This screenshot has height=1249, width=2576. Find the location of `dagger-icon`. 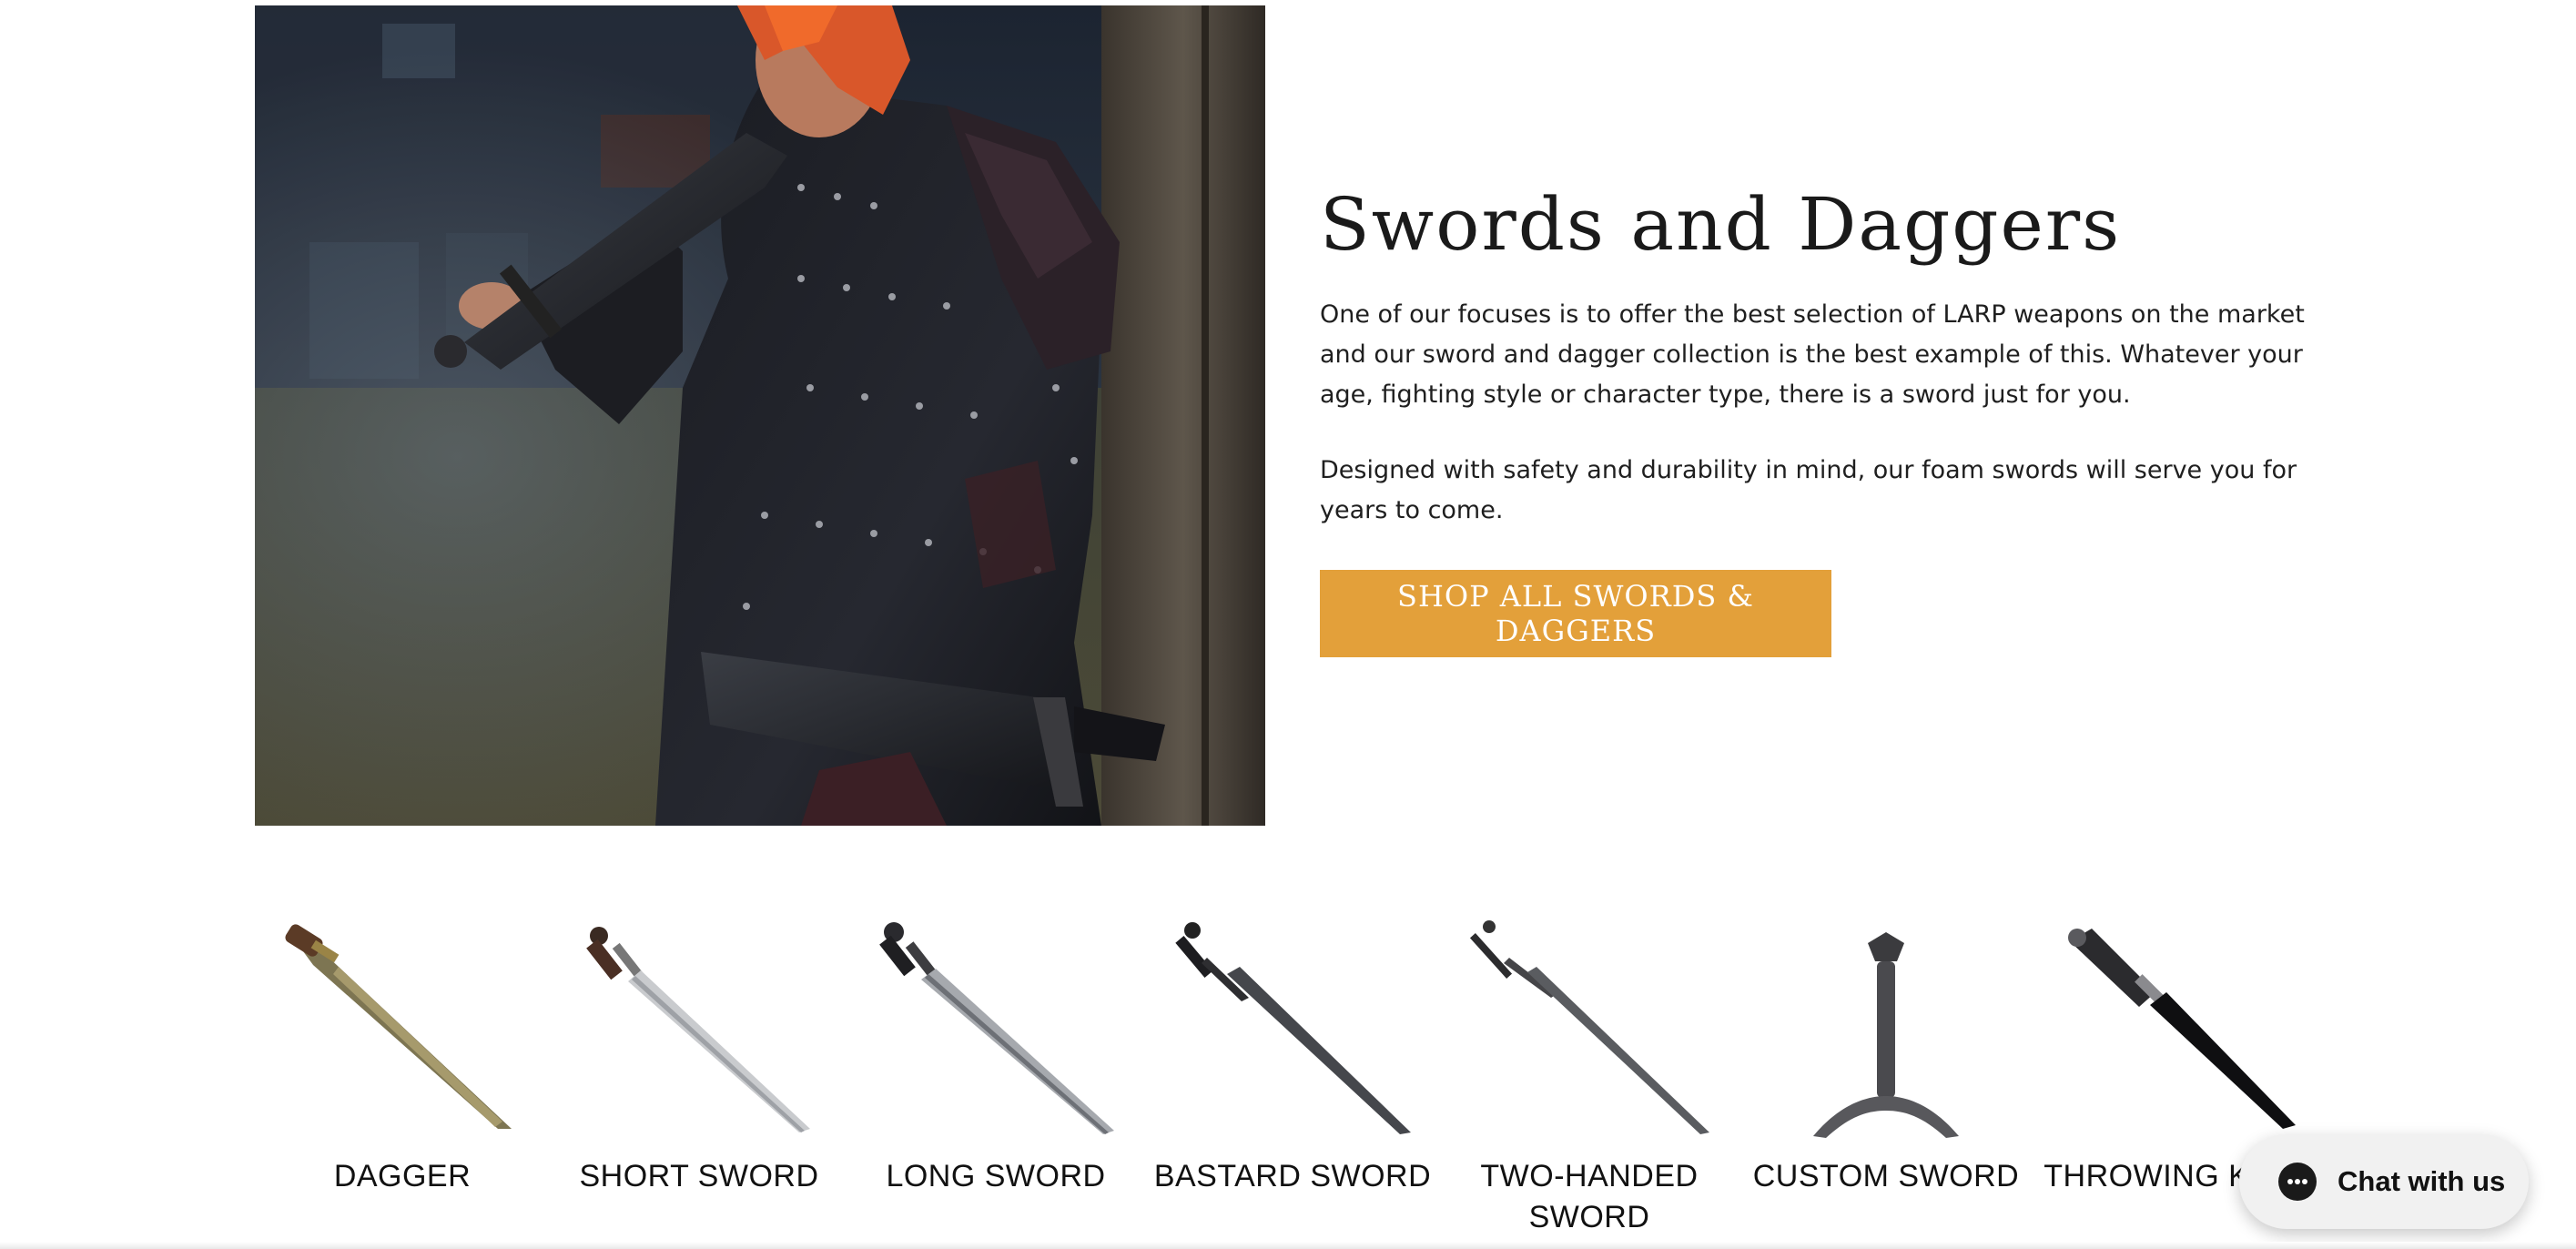

dagger-icon is located at coordinates (402, 1024).